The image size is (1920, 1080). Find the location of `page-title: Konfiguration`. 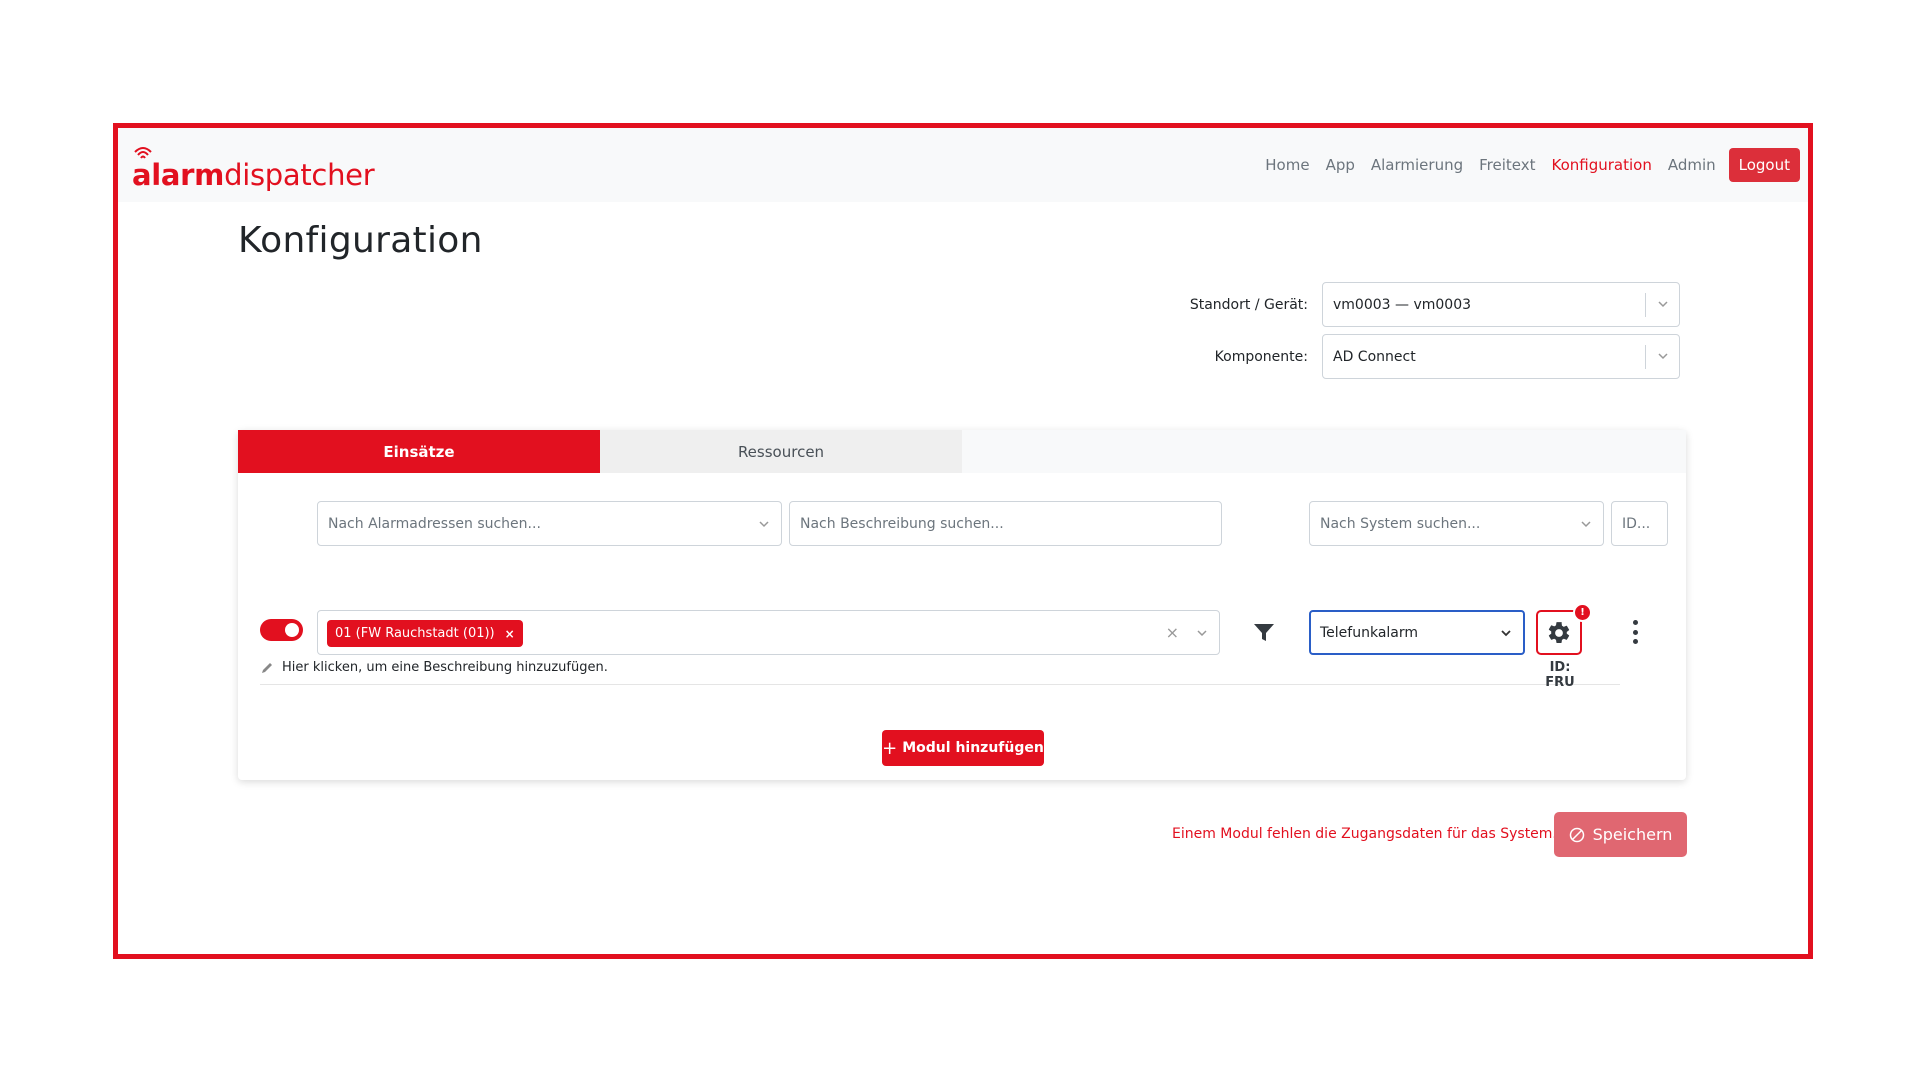

page-title: Konfiguration is located at coordinates (360, 240).